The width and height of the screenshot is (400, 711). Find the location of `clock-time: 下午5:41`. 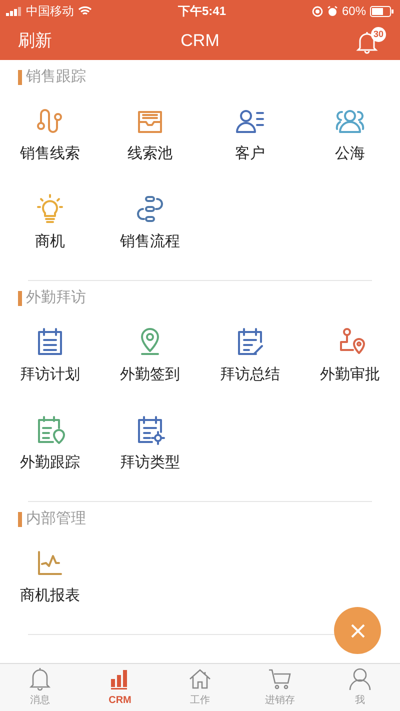

clock-time: 下午5:41 is located at coordinates (202, 11).